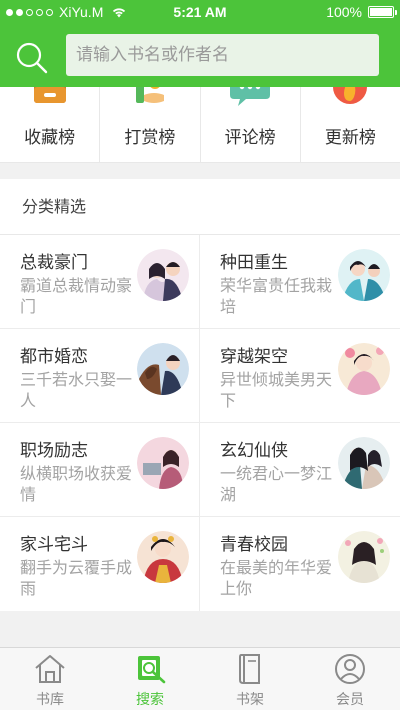  I want to click on category-family-strife: 家斗宅斗 翻手为云覆手成雨, so click(100, 564).